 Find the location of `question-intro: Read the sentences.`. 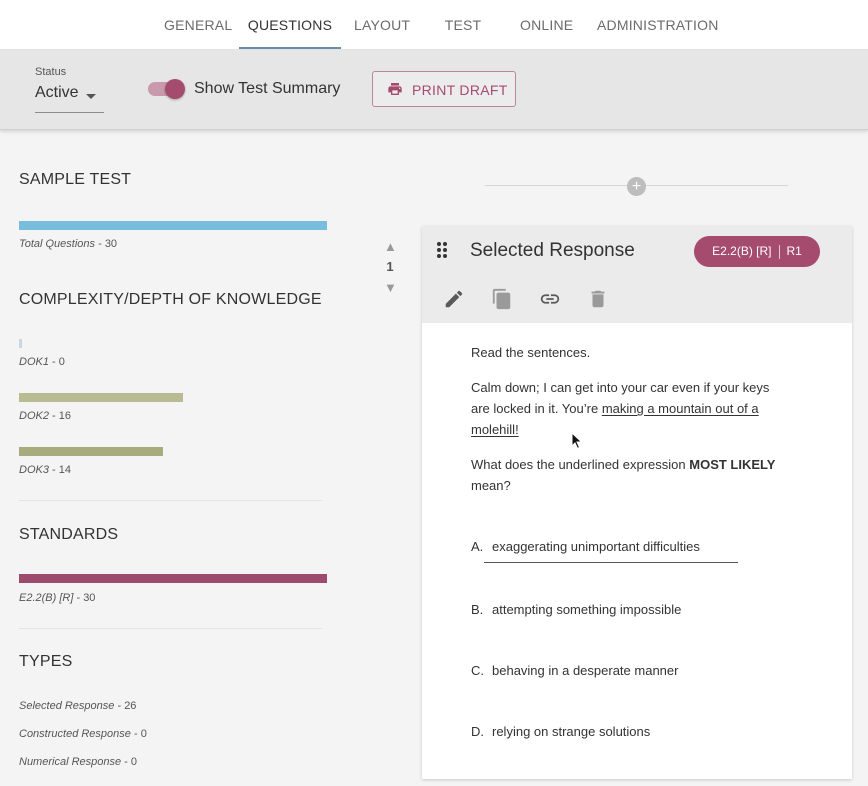

question-intro: Read the sentences. is located at coordinates (531, 352).